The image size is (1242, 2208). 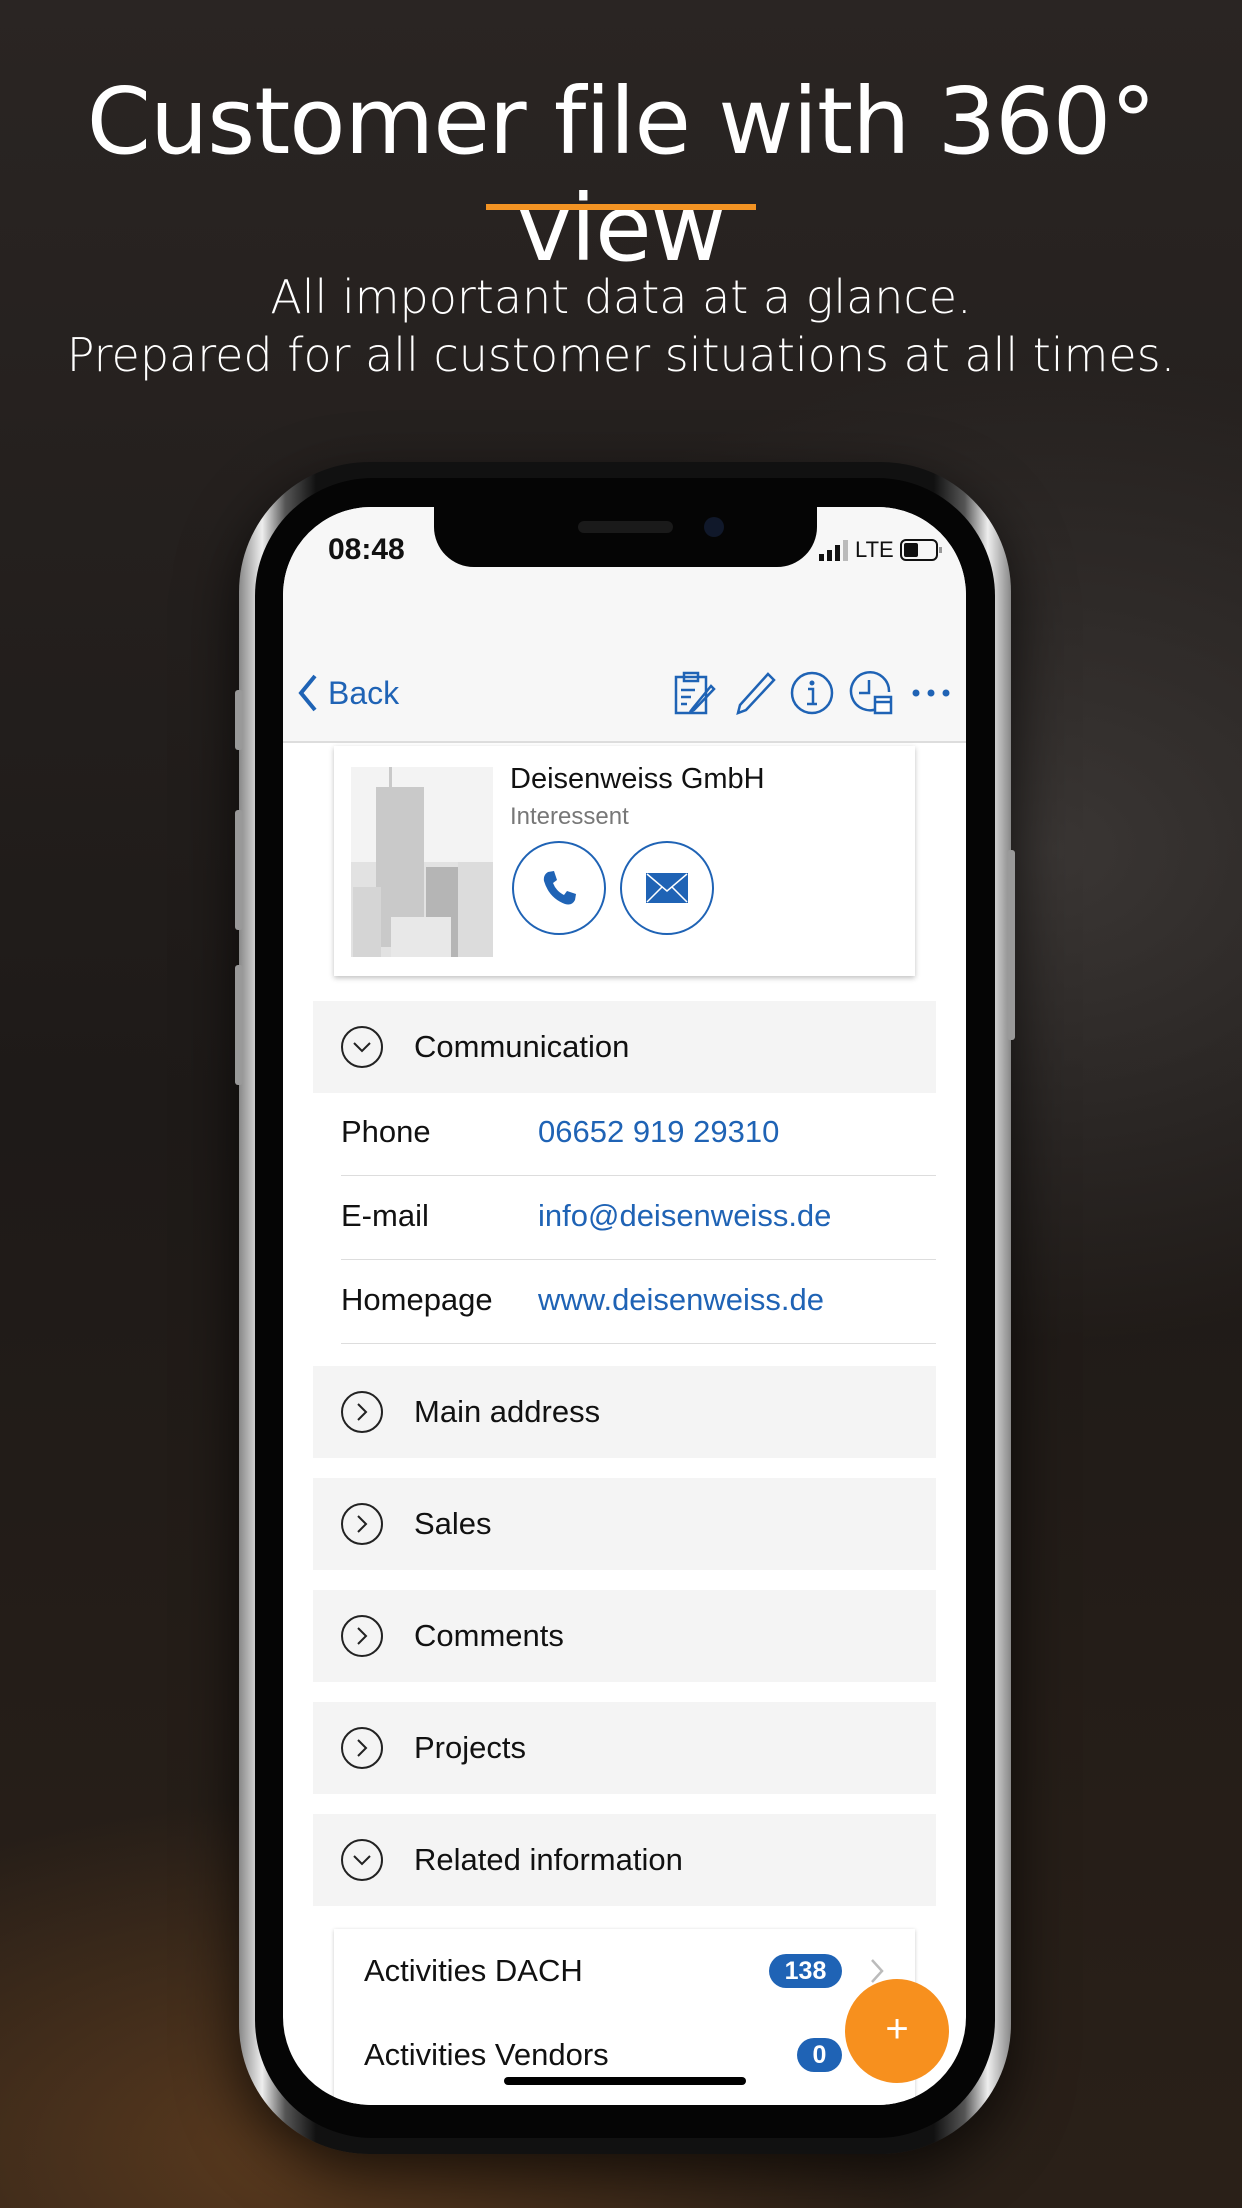 I want to click on company-status: Interessent, so click(x=569, y=816).